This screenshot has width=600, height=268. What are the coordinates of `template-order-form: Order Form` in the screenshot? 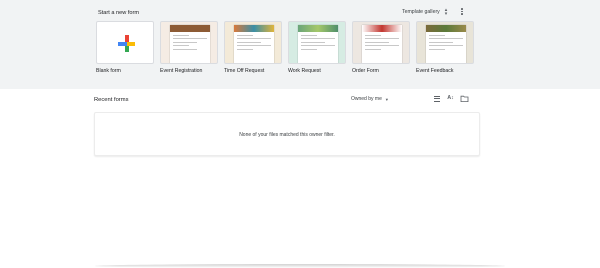 It's located at (381, 47).